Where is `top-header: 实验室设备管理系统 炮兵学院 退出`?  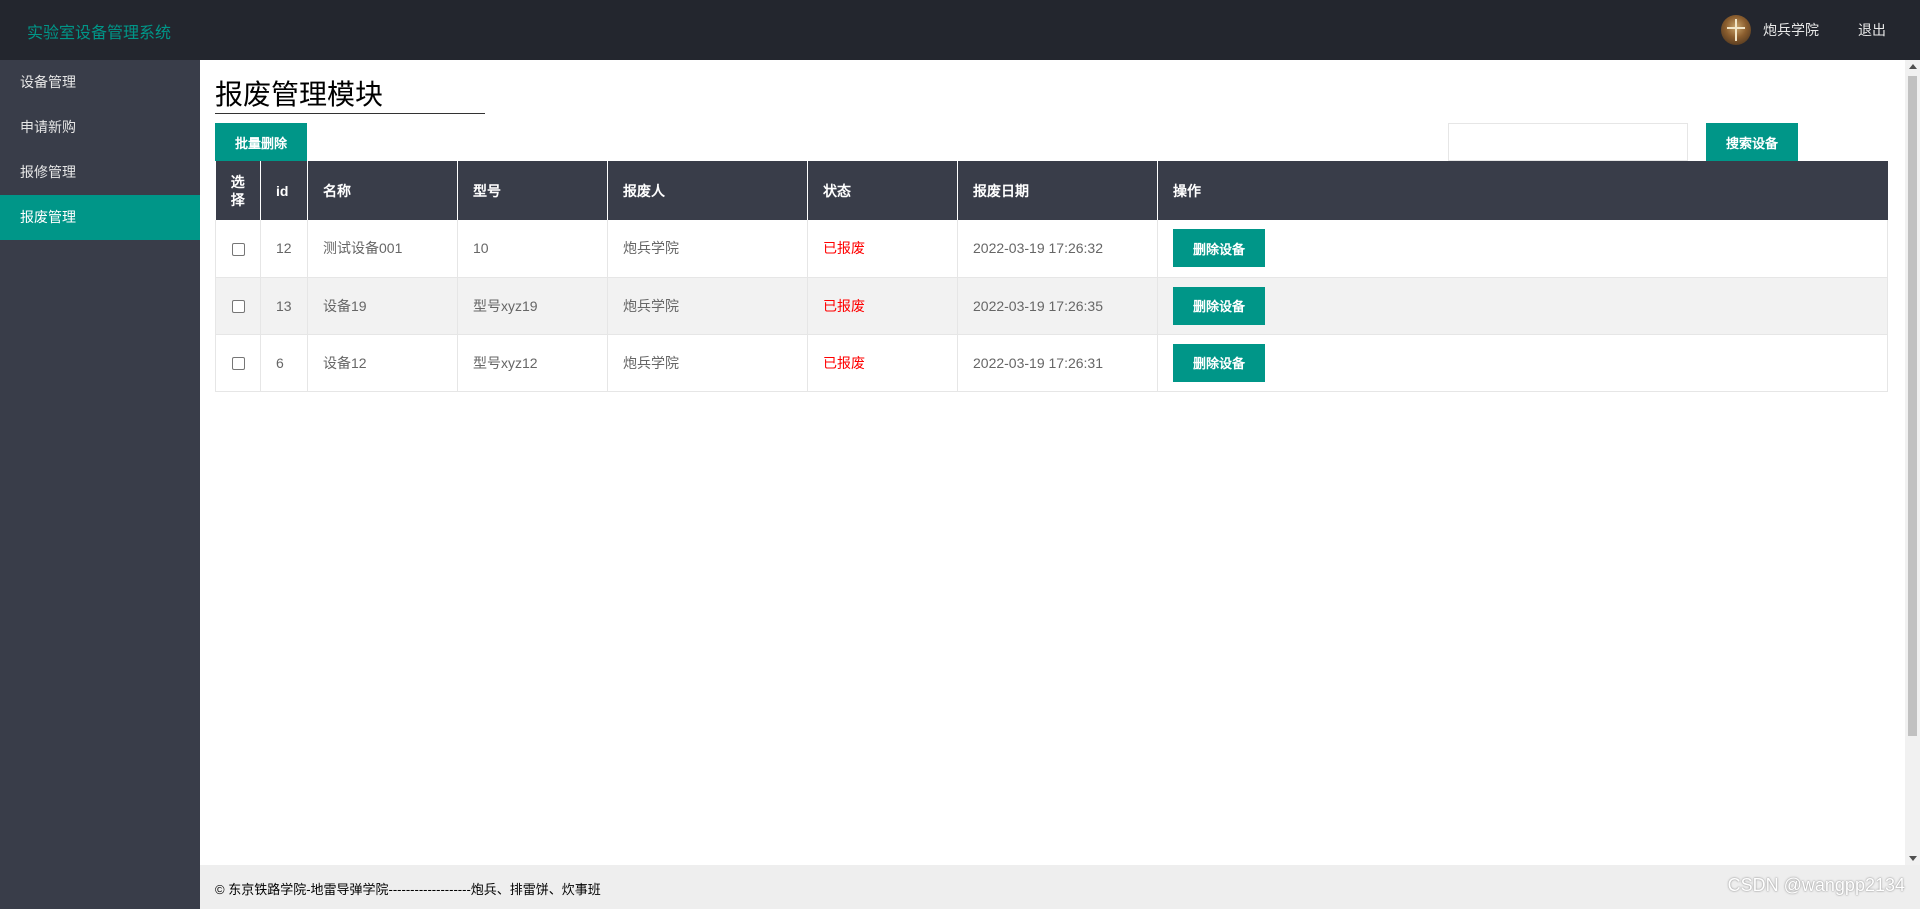
top-header: 实验室设备管理系统 炮兵学院 退出 is located at coordinates (960, 30).